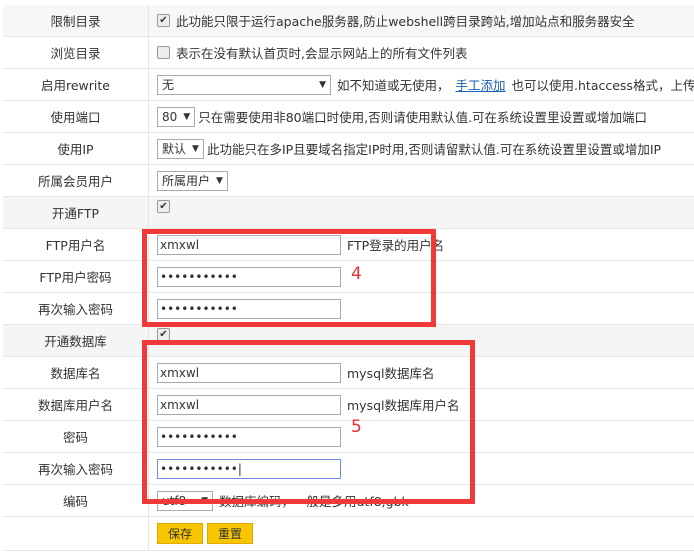  Describe the element at coordinates (76, 436) in the screenshot. I see `label: 密码` at that location.